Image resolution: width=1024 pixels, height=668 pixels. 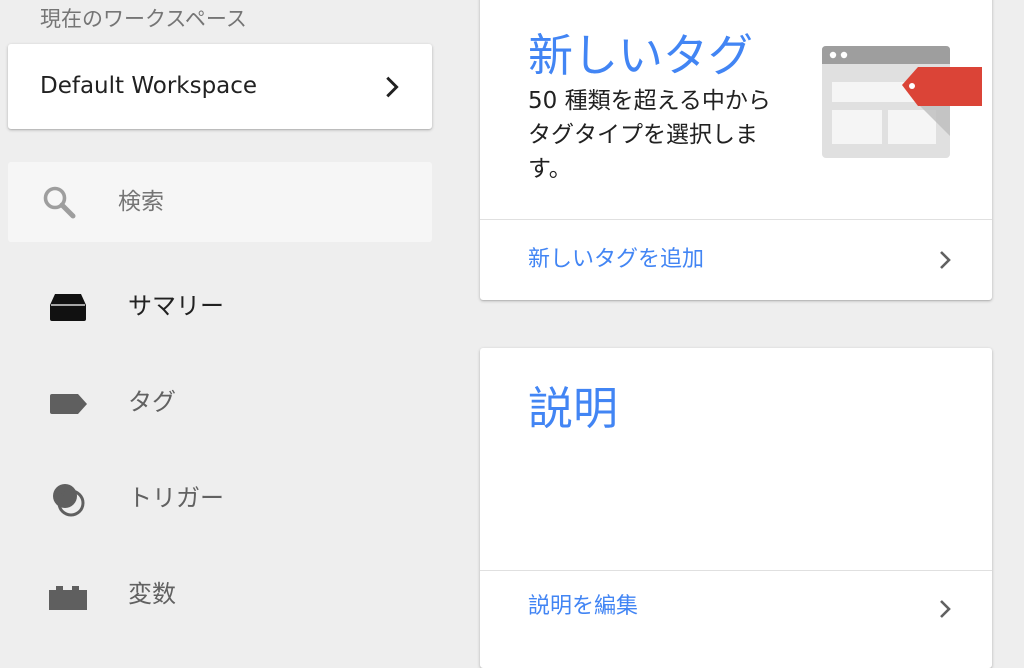 I want to click on summary-icon, so click(x=68, y=307).